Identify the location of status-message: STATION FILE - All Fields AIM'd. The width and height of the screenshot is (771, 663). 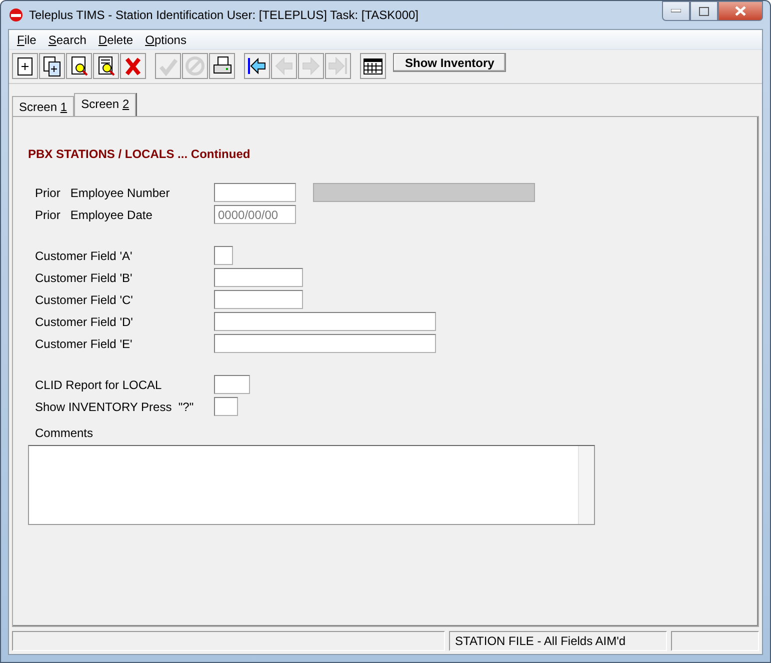
(558, 641).